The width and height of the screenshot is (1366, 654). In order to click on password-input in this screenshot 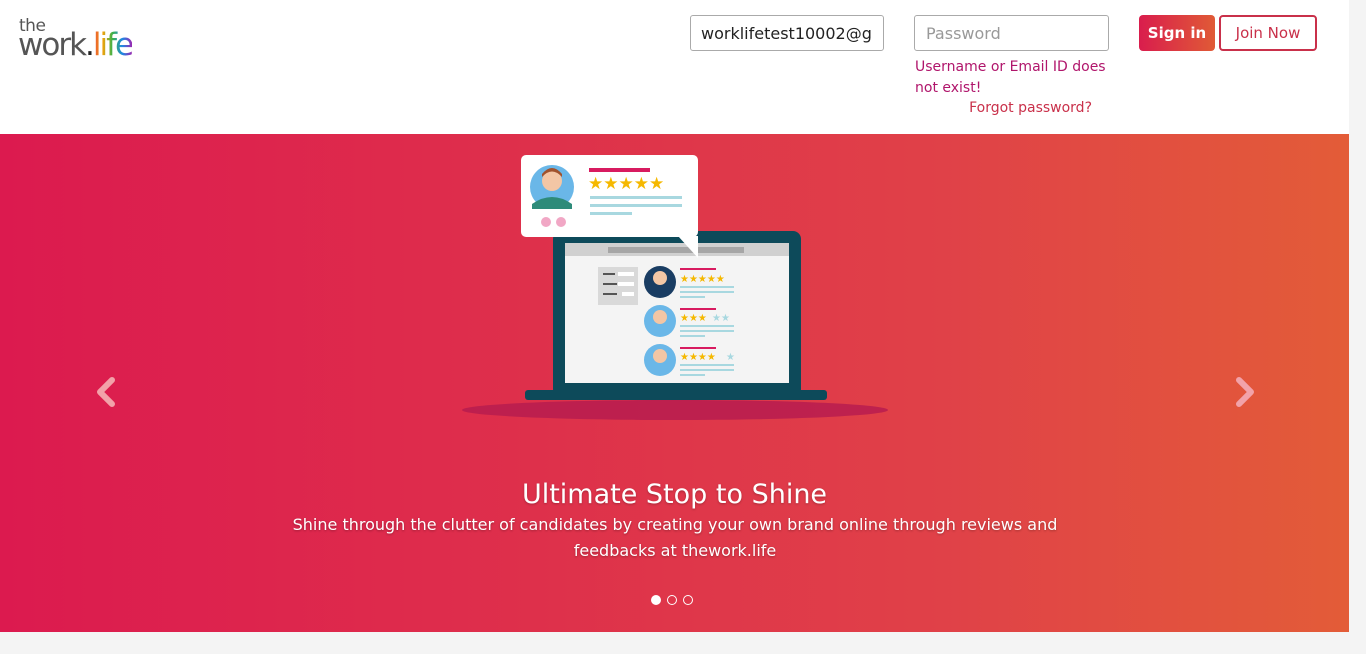, I will do `click(1011, 33)`.